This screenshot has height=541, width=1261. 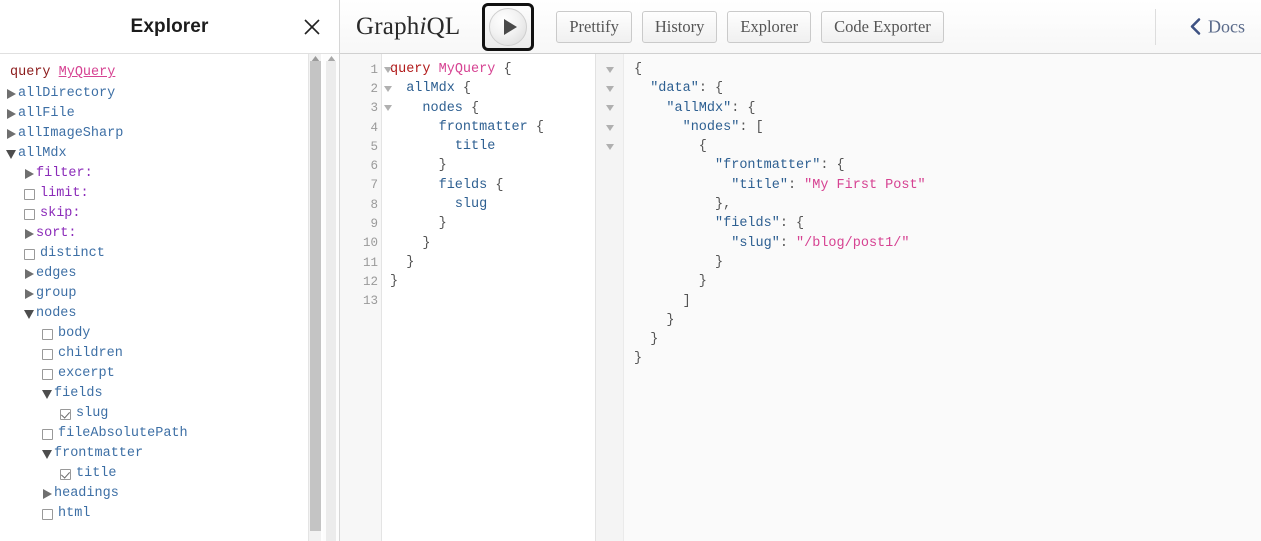 What do you see at coordinates (169, 154) in the screenshot?
I see `tree-node-allMdx: allMdx` at bounding box center [169, 154].